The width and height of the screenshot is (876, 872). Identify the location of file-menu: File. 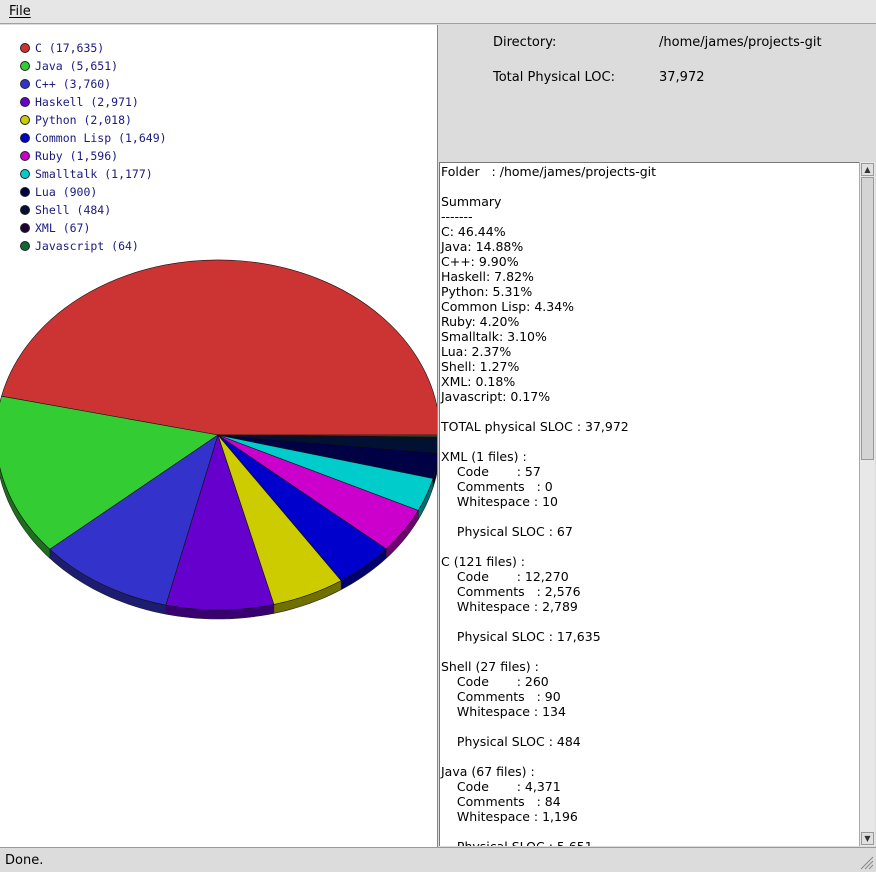
(20, 11).